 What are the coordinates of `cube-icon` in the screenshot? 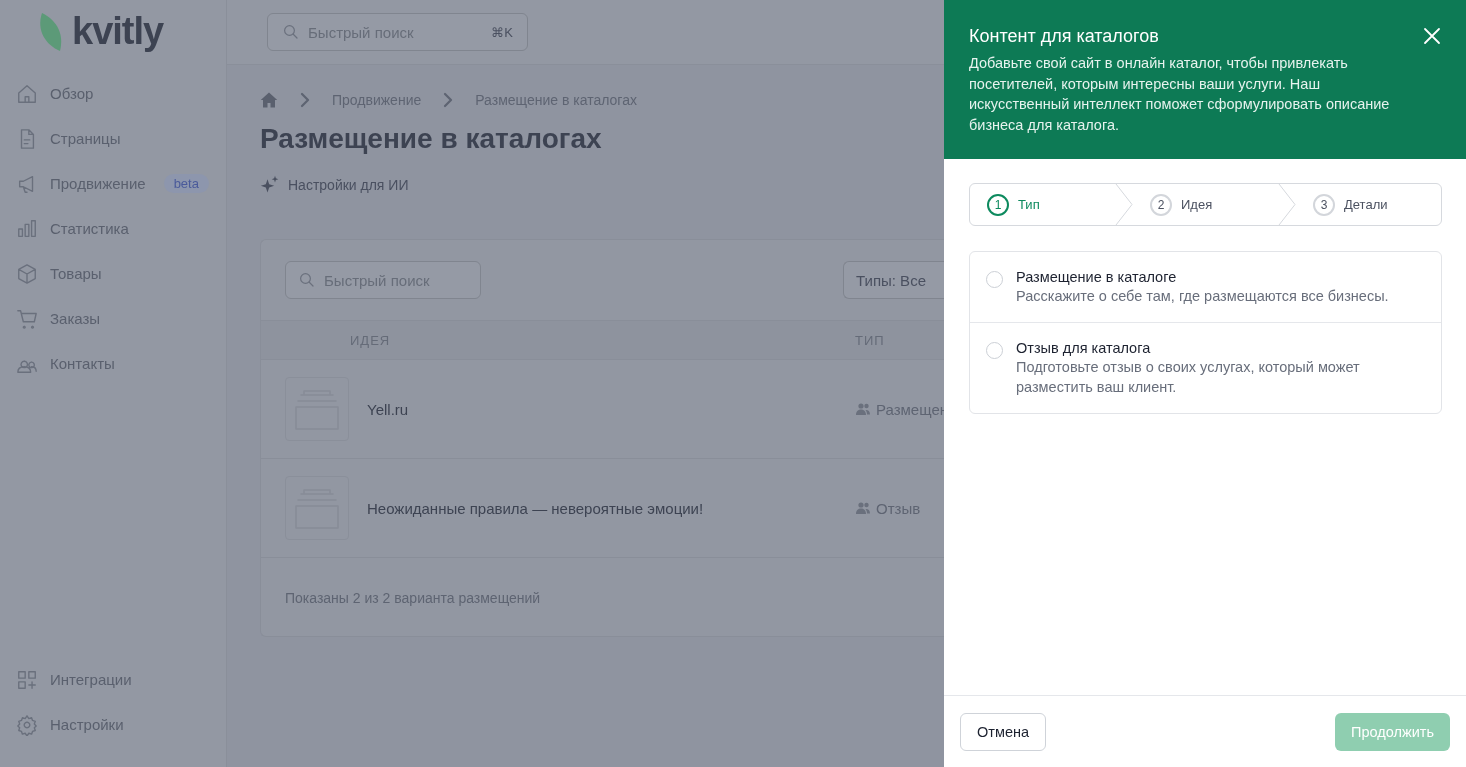 It's located at (27, 273).